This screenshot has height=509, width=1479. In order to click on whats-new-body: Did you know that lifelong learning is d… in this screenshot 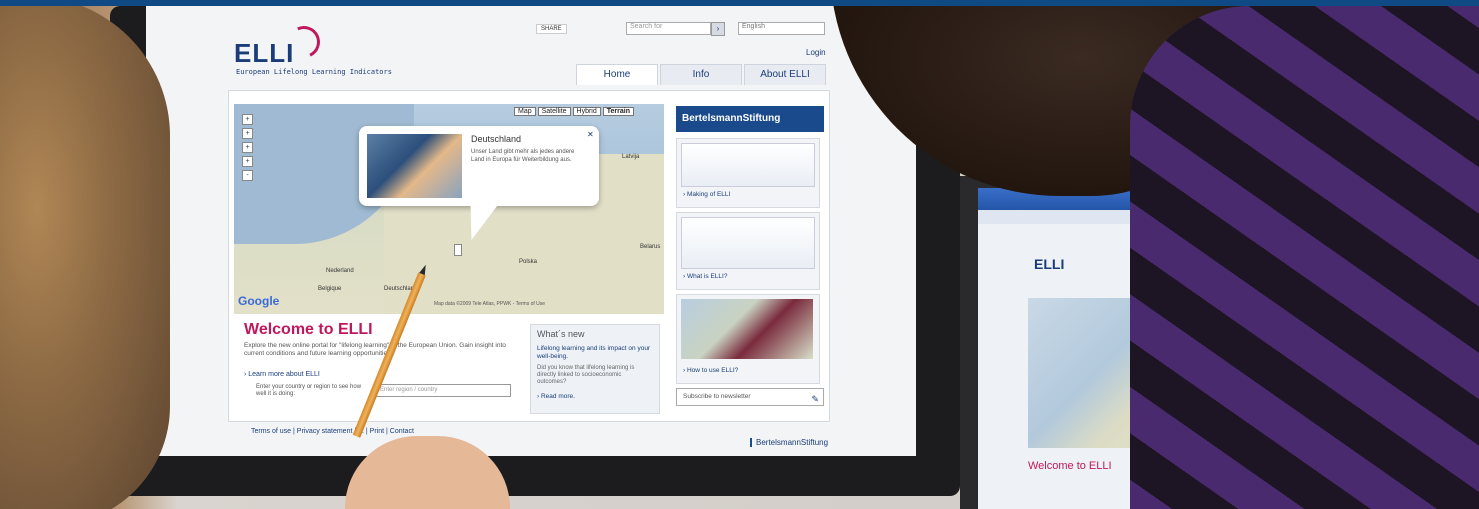, I will do `click(586, 375)`.